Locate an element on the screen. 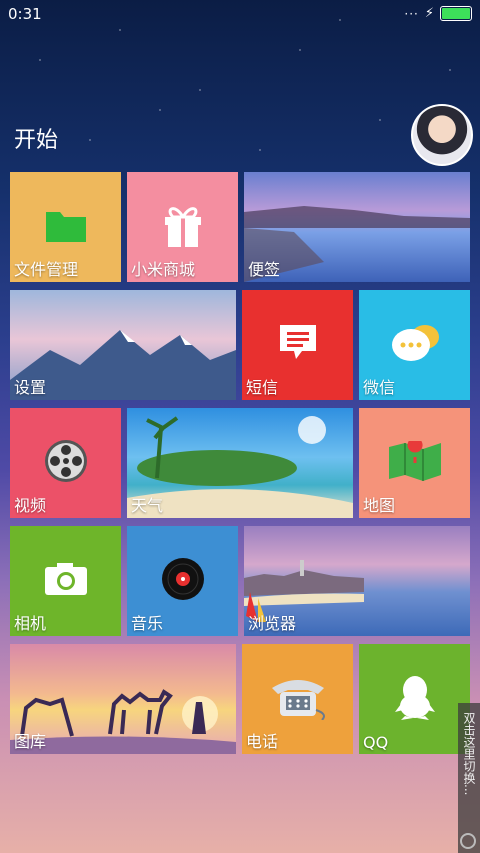  tile-settings: 设置 is located at coordinates (123, 345).